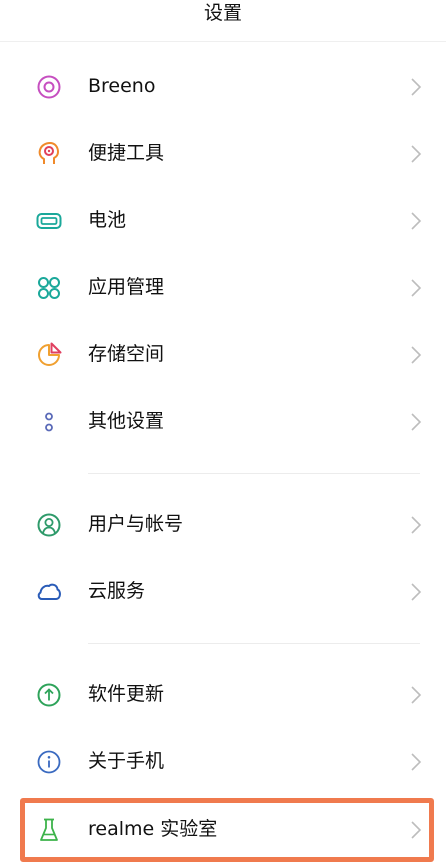  I want to click on header-bar: 设置, so click(223, 21).